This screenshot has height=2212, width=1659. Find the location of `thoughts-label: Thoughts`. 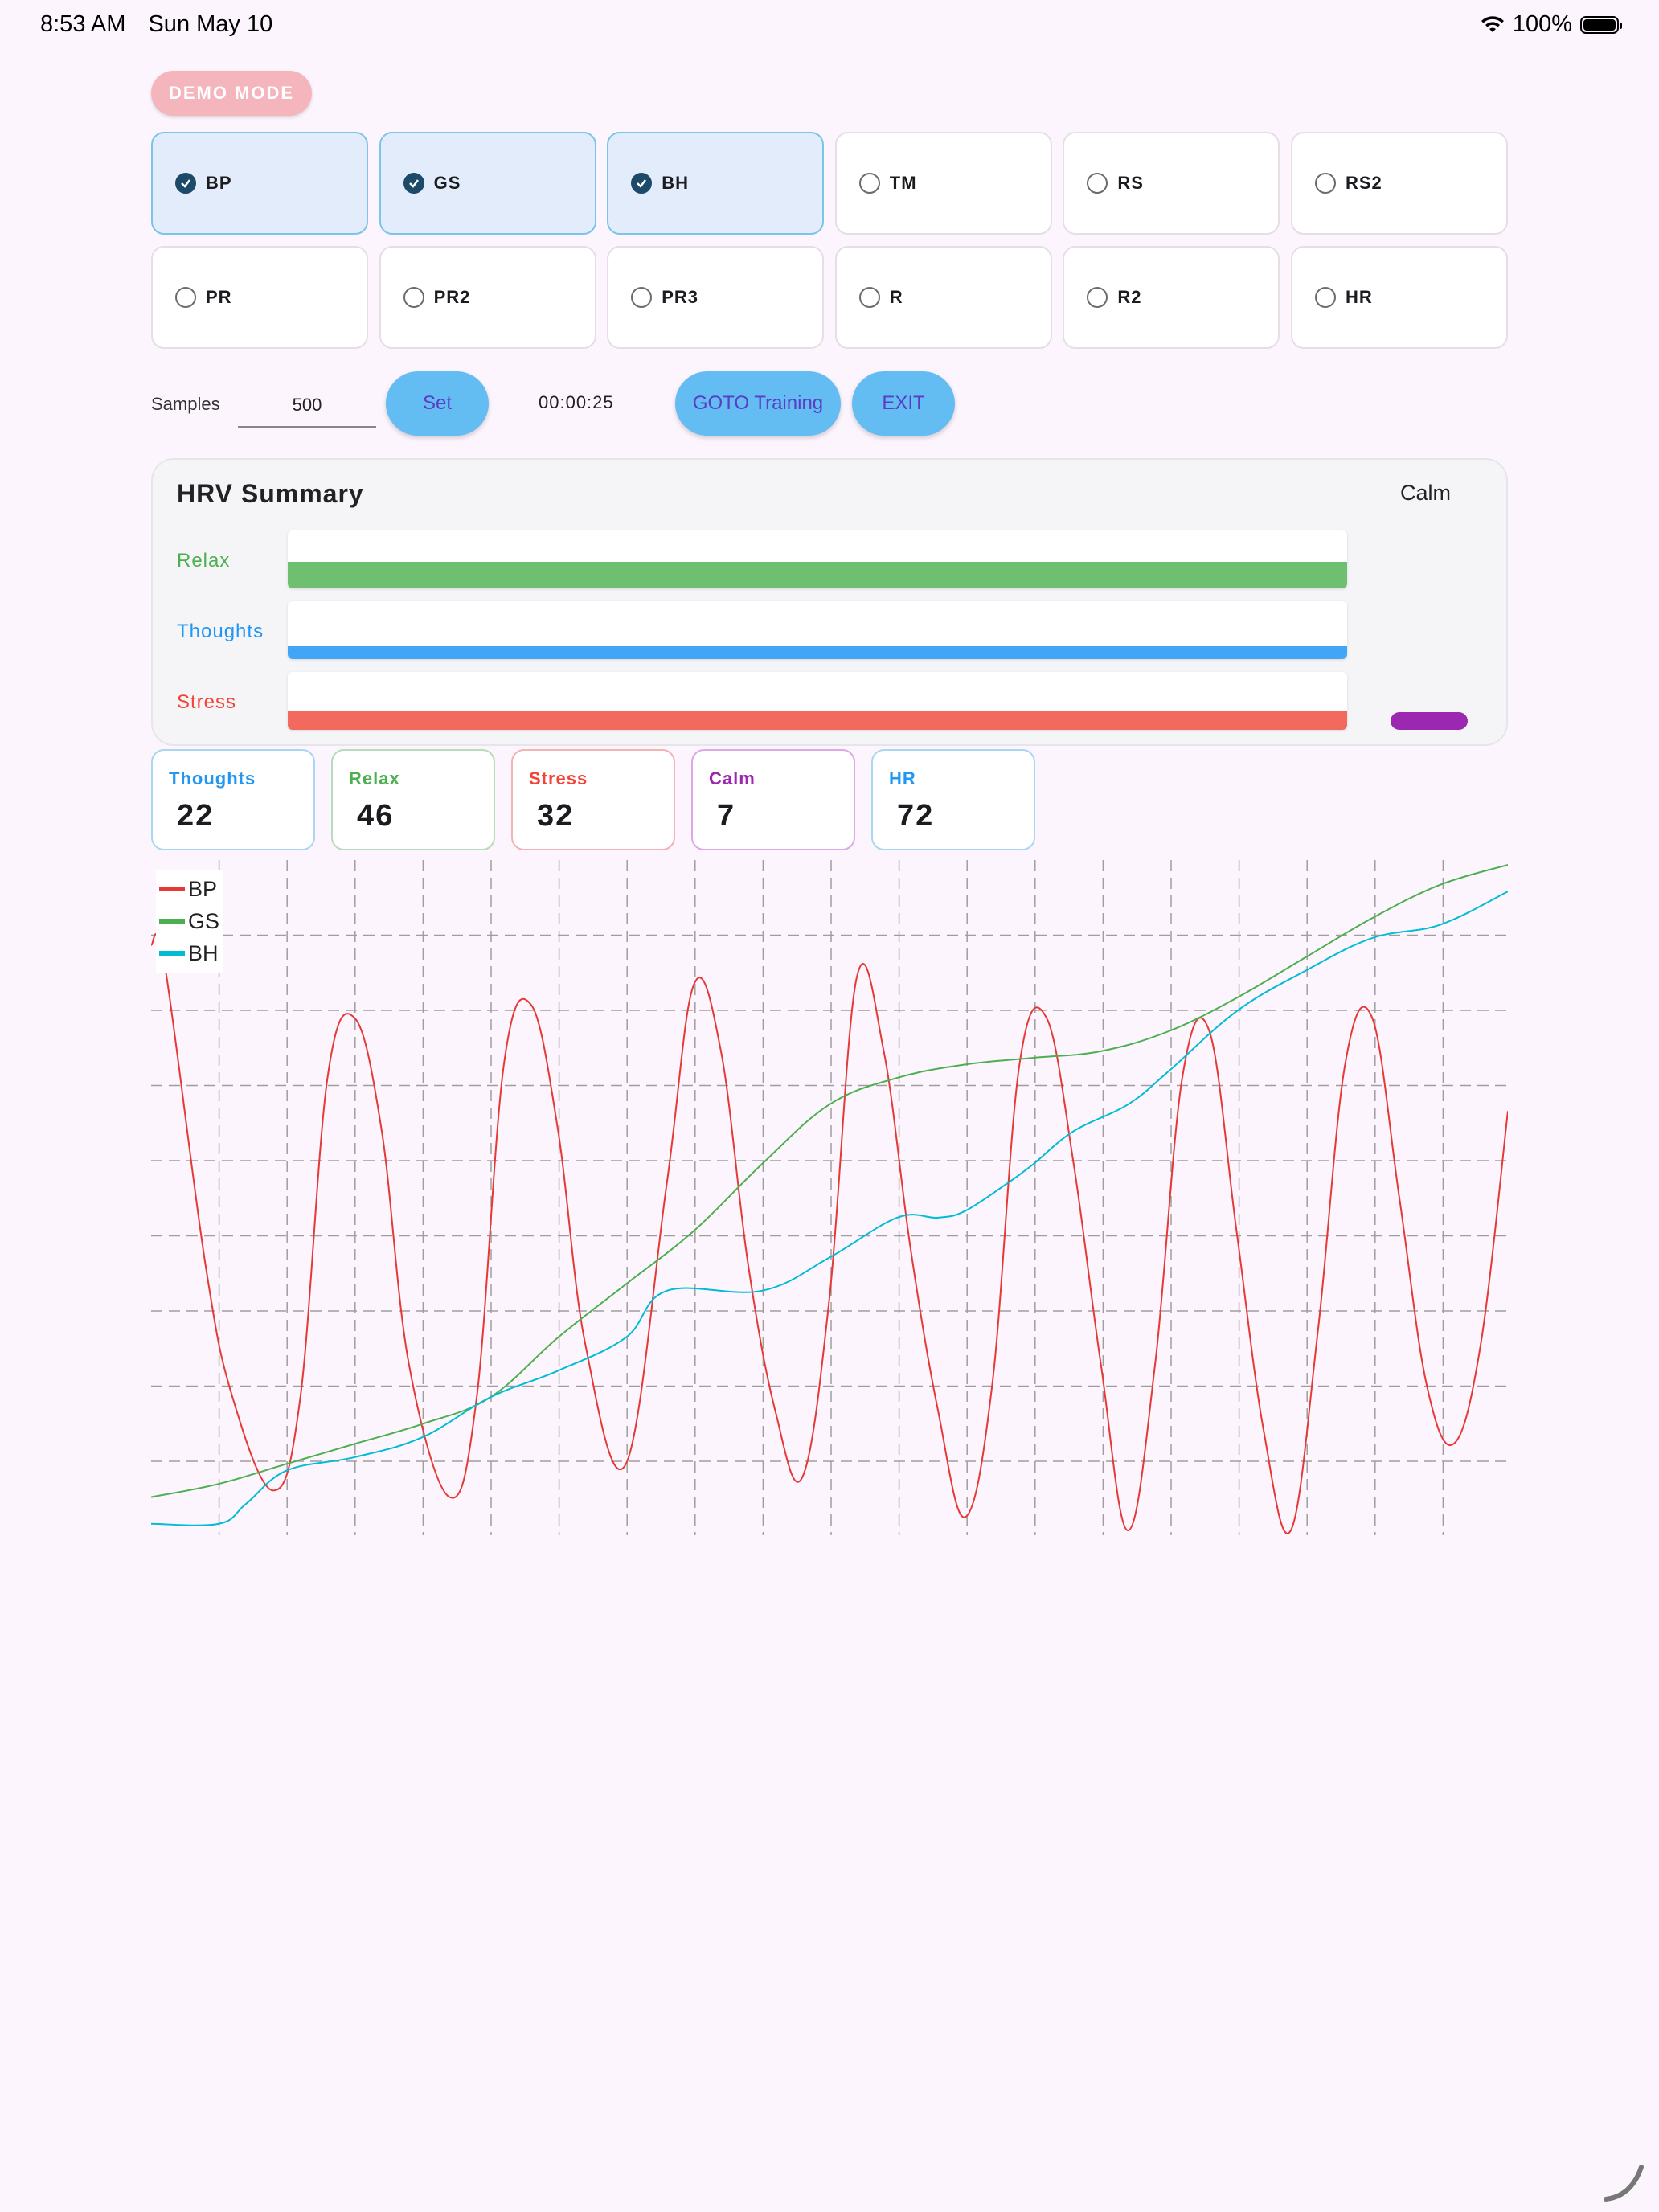

thoughts-label: Thoughts is located at coordinates (221, 631).